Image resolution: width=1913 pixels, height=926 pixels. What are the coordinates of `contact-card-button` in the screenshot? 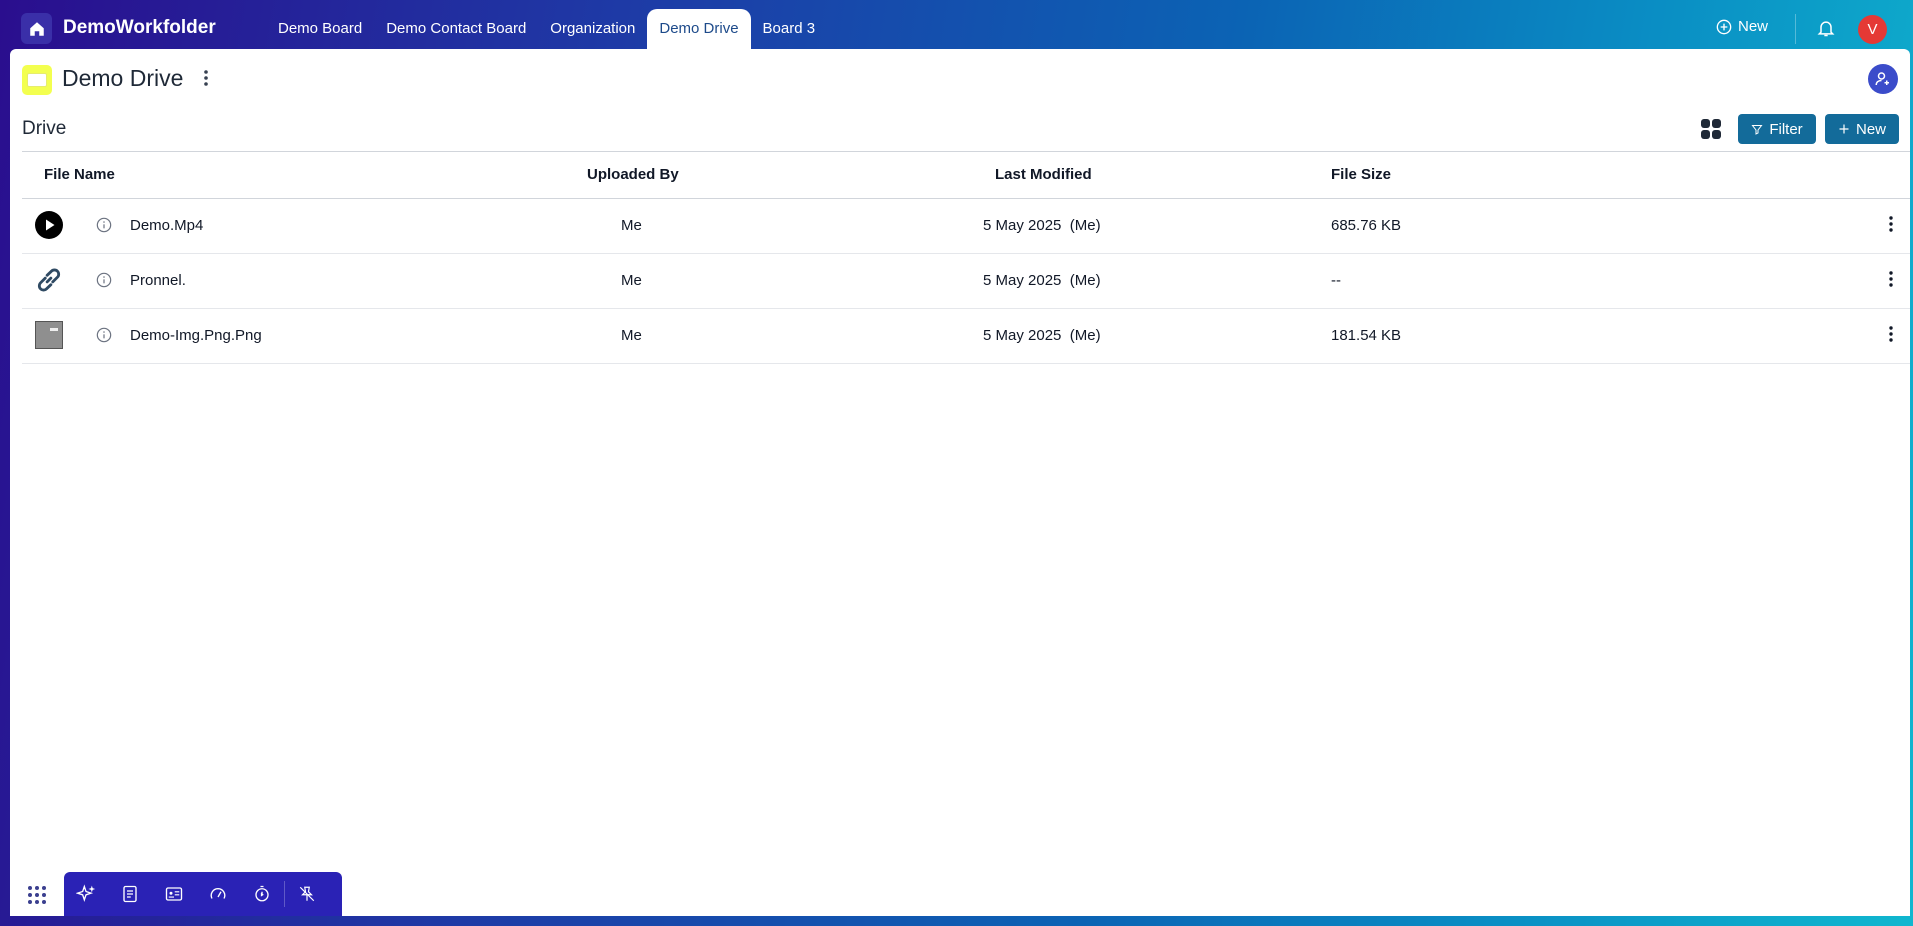 It's located at (174, 894).